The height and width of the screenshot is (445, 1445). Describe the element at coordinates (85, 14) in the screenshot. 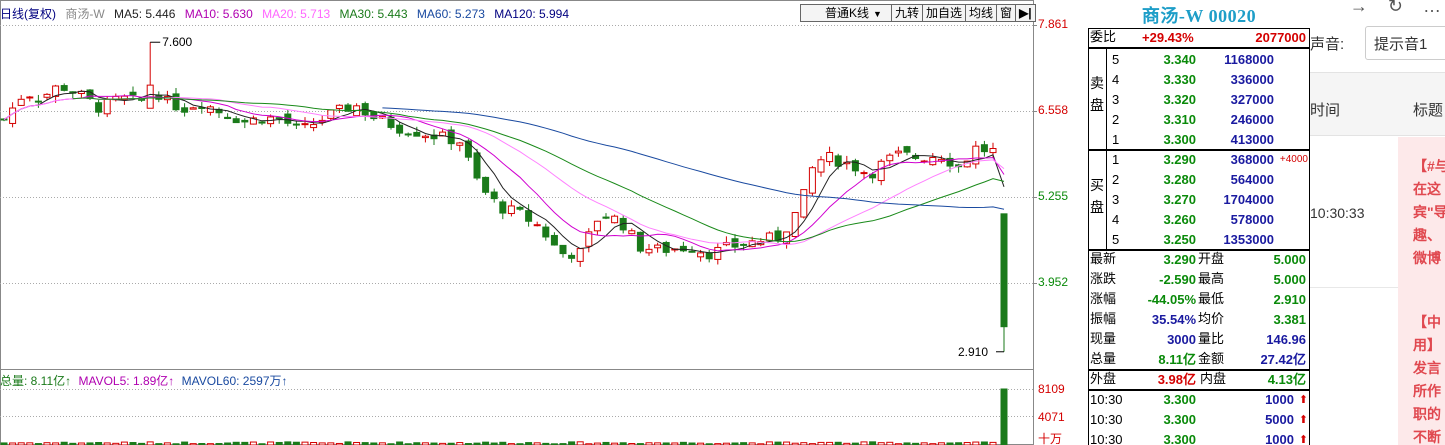

I see `legend-stock-name: 商汤-W` at that location.